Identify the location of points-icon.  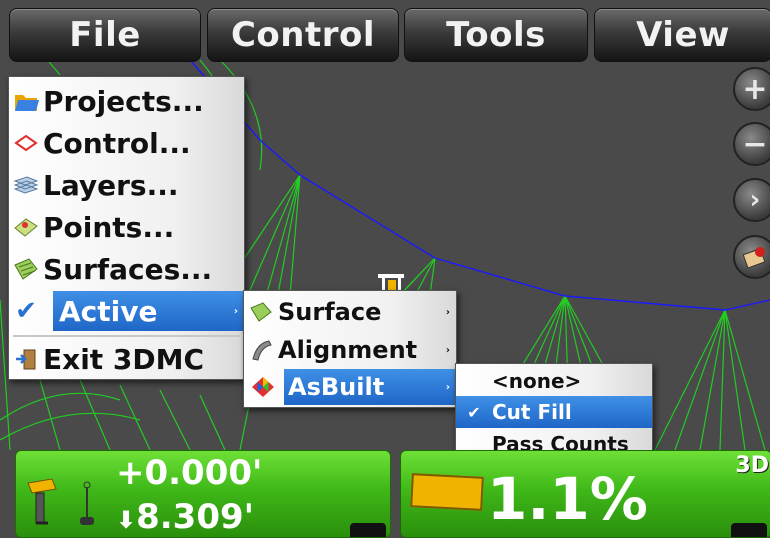
(26, 227).